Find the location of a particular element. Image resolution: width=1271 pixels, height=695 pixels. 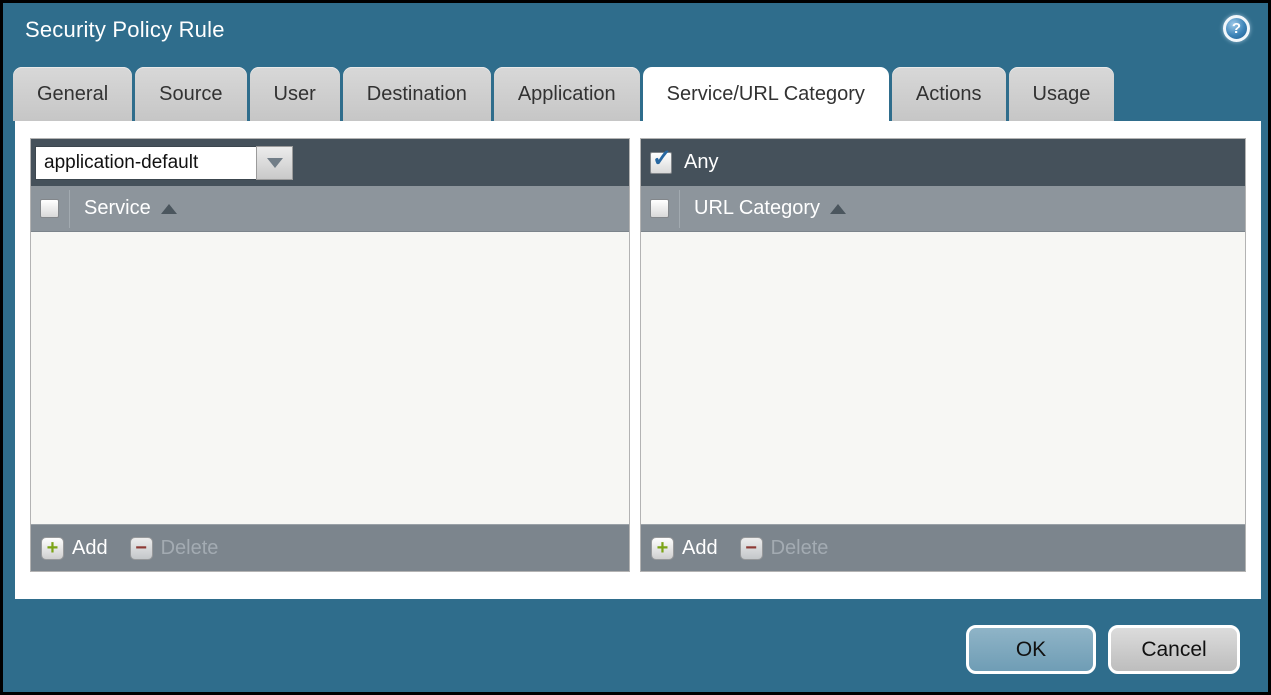

url-category-add-button: + Add is located at coordinates (684, 548).